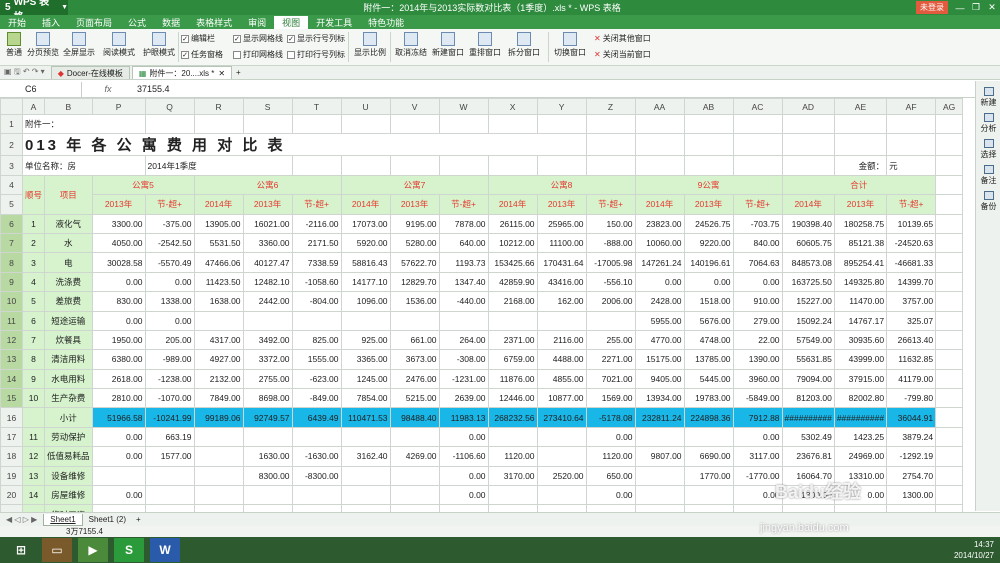 This screenshot has height=563, width=1000. Describe the element at coordinates (68, 359) in the screenshot. I see `item-cell: 清洁用料` at that location.